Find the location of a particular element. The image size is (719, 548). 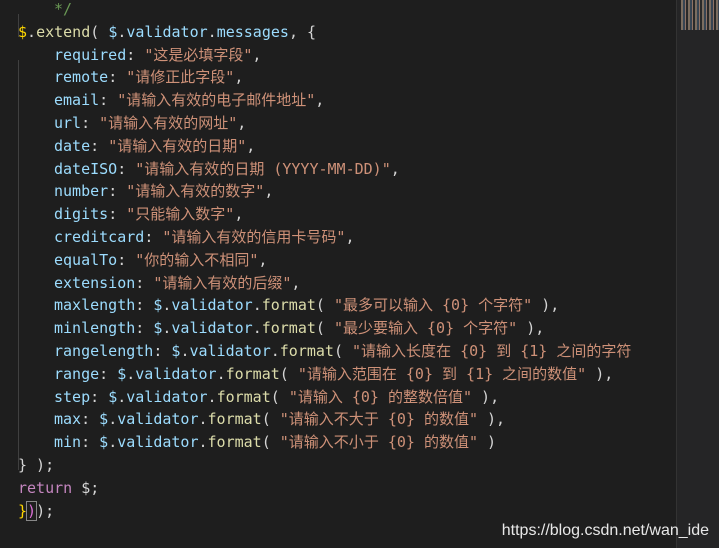

code-line-return: return $; is located at coordinates (347, 488).